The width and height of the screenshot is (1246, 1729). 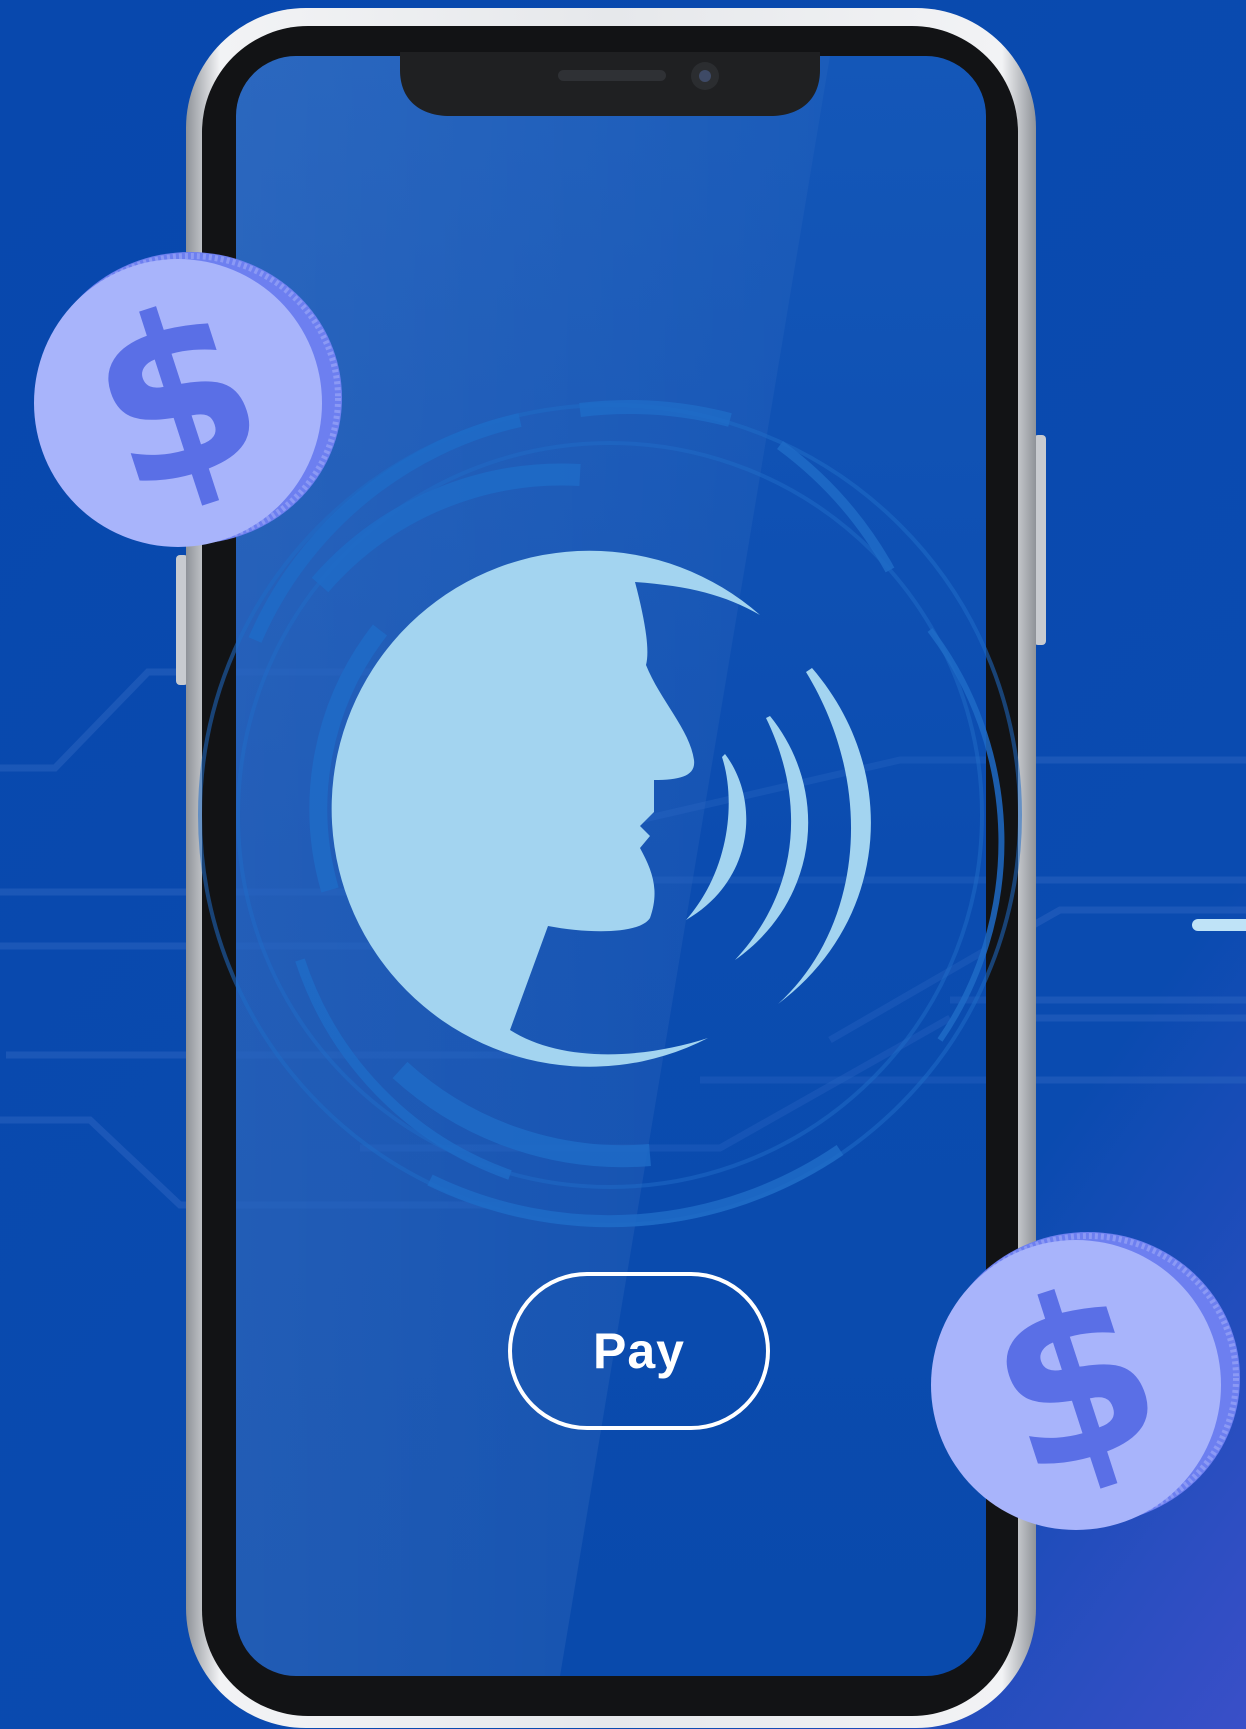 I want to click on phone-speaker, so click(x=612, y=75).